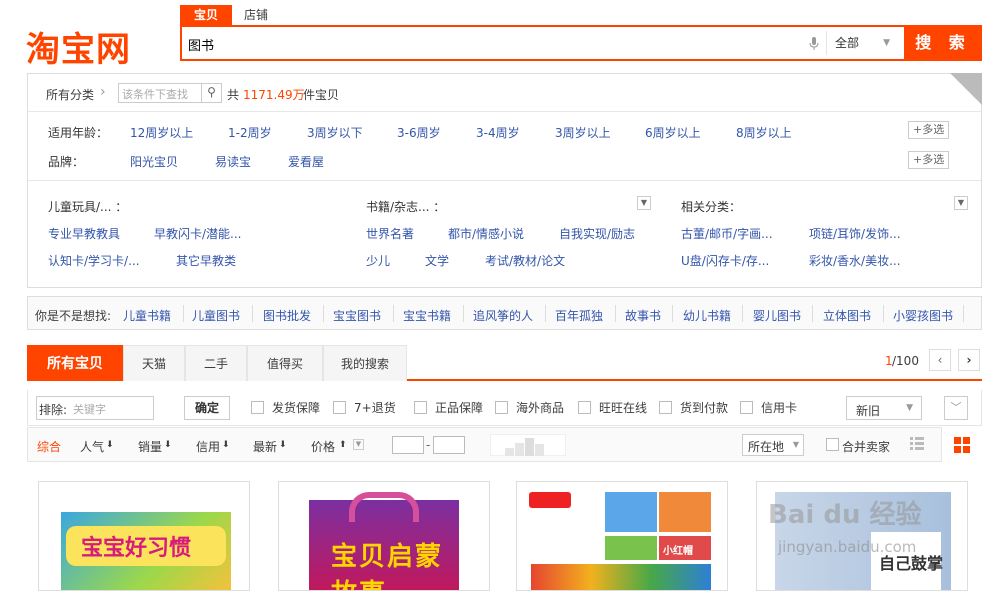  Describe the element at coordinates (832, 444) in the screenshot. I see `merge-sellers-checkbox` at that location.